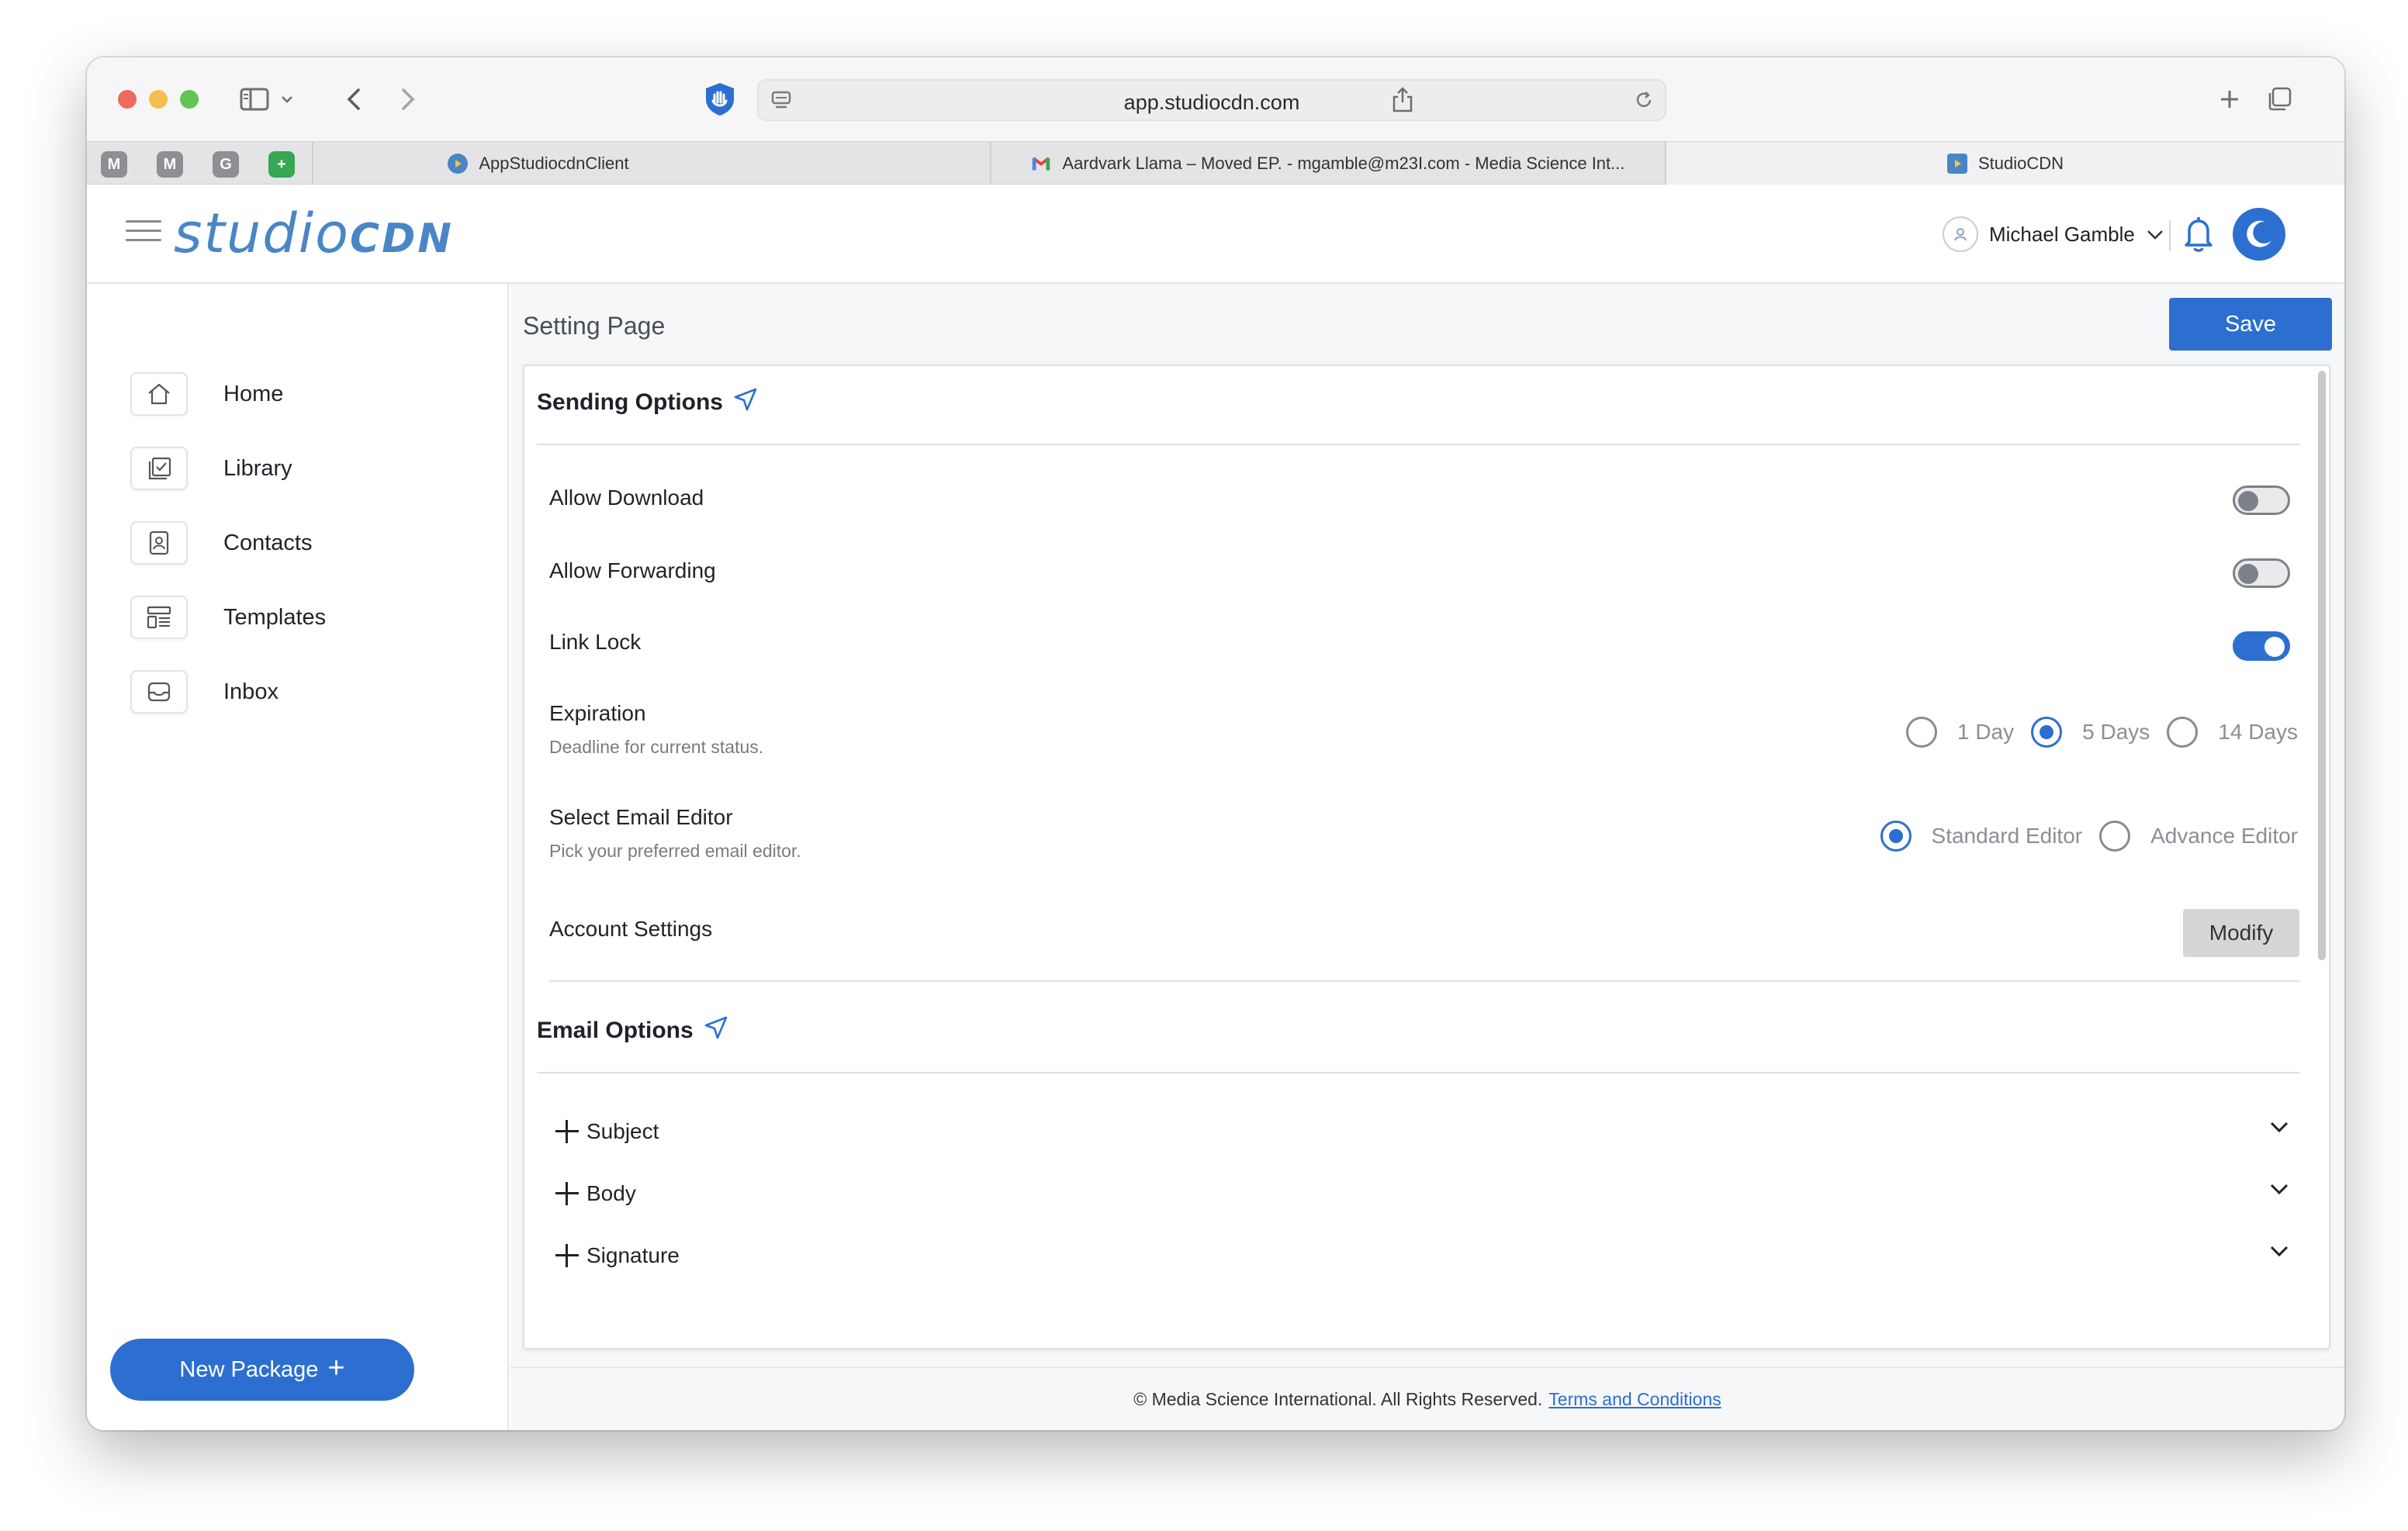 Image resolution: width=2408 pixels, height=1531 pixels. I want to click on plus-icon: +, so click(336, 1368).